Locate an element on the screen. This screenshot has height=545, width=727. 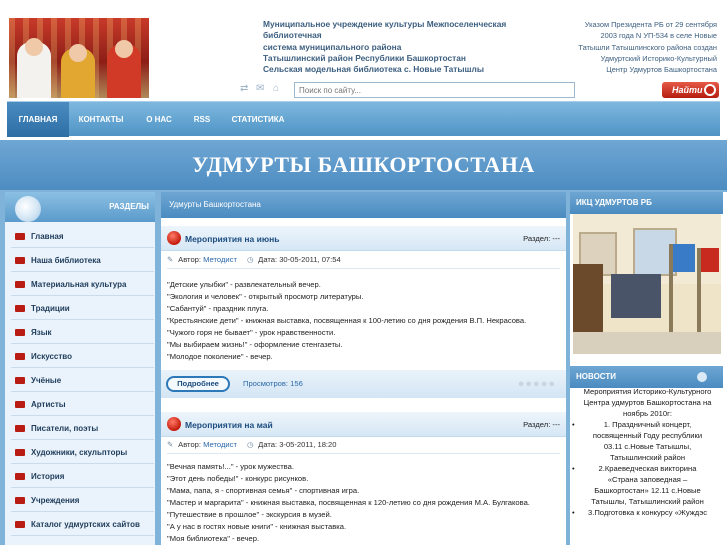
sidebar-title: РАЗДЕЛЫ is located at coordinates (129, 206).